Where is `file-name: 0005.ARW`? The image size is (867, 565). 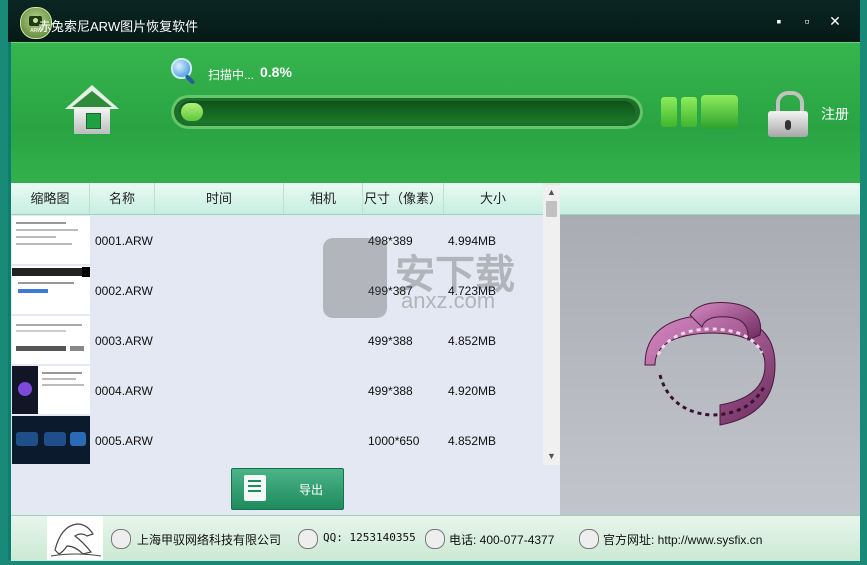
file-name: 0005.ARW is located at coordinates (124, 441).